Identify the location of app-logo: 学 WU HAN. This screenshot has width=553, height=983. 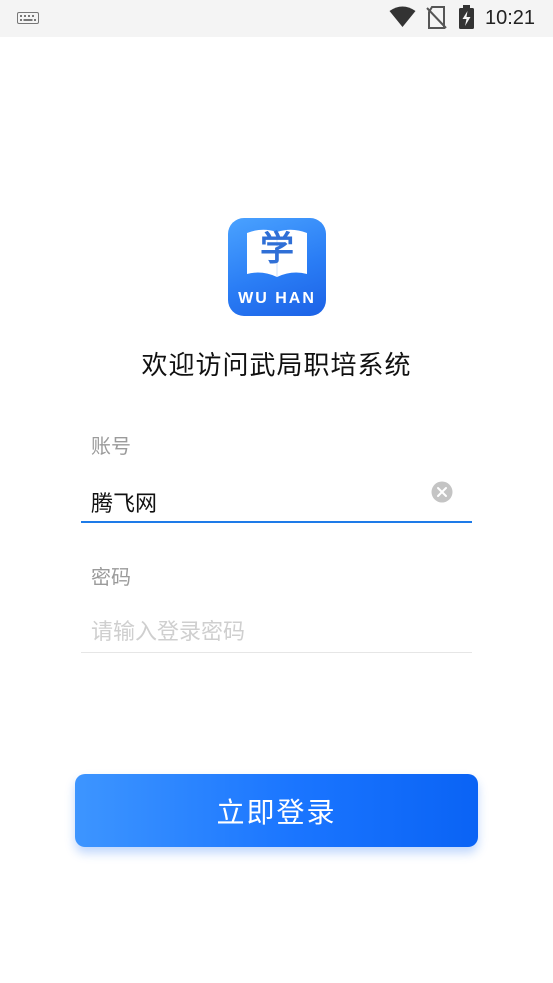
(277, 267).